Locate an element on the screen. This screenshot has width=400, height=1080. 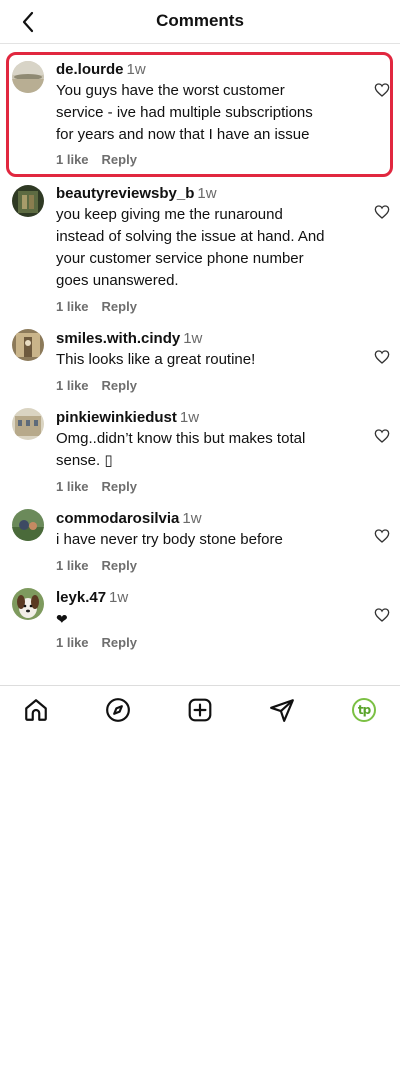
nav-home is located at coordinates (36, 710).